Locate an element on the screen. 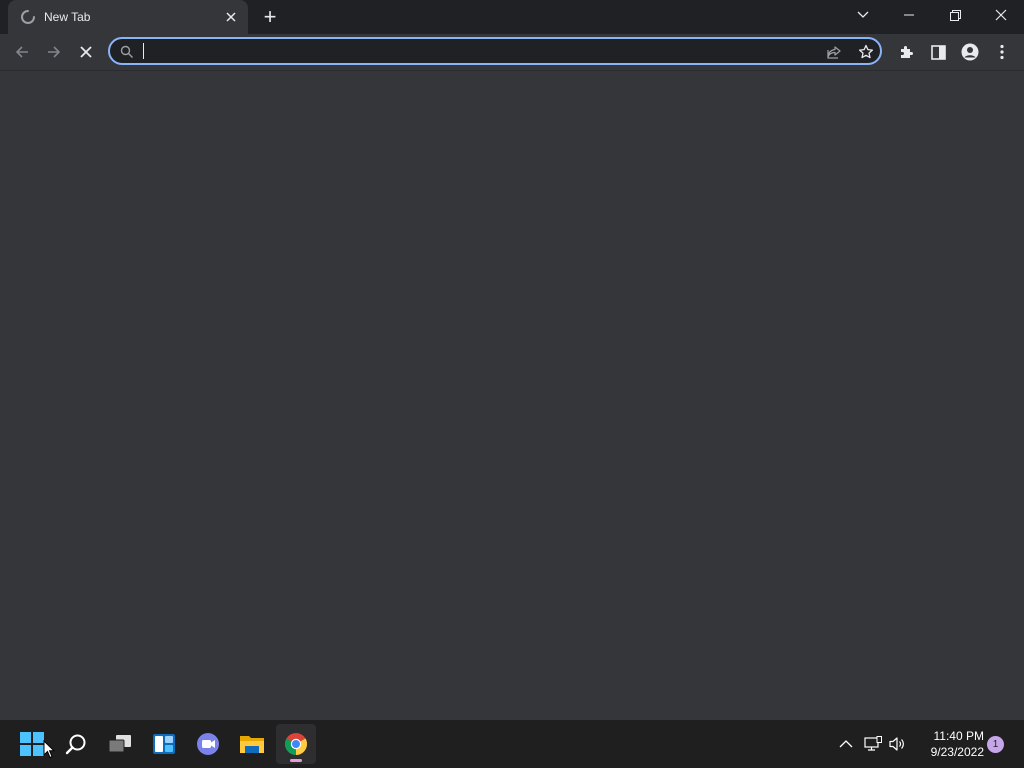 The width and height of the screenshot is (1024, 768). text-cursor is located at coordinates (143, 51).